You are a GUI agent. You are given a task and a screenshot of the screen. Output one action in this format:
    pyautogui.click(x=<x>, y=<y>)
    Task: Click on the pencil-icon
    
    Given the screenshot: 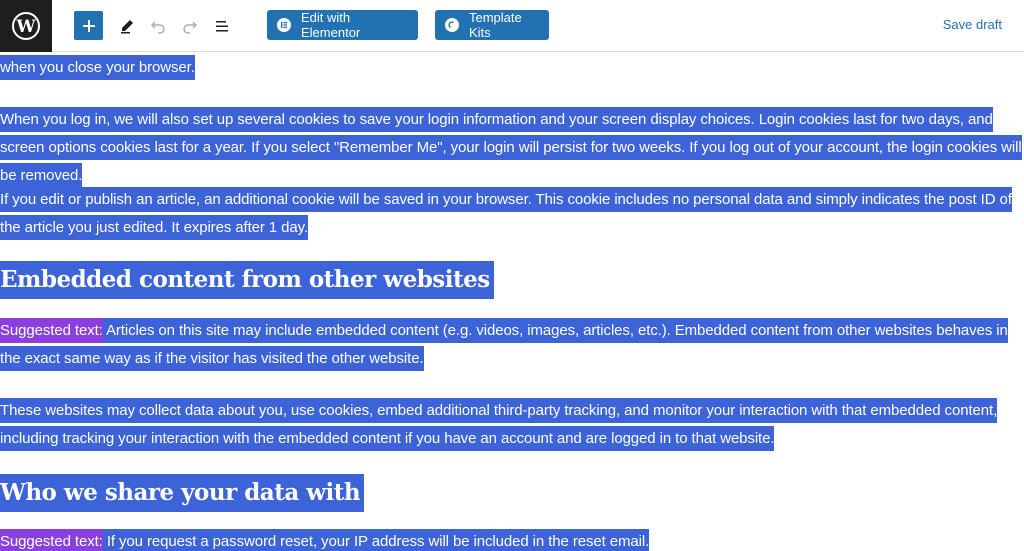 What is the action you would take?
    pyautogui.click(x=127, y=27)
    